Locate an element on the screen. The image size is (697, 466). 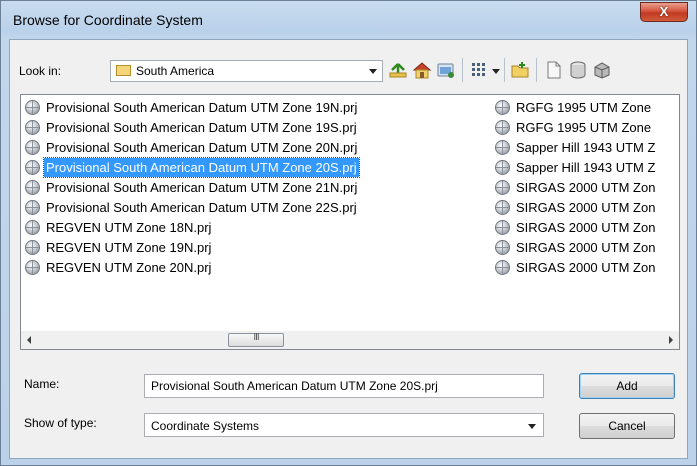
look-in-label: Look in: is located at coordinates (40, 71).